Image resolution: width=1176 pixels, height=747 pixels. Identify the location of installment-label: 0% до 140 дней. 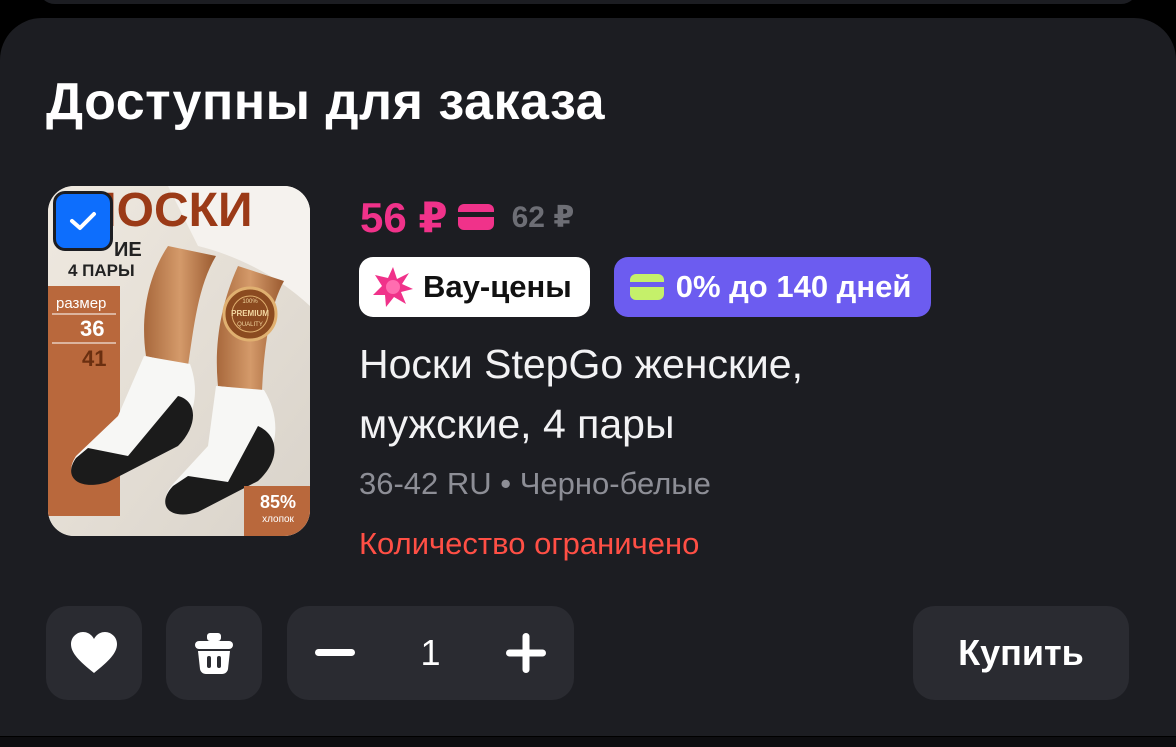
(793, 286).